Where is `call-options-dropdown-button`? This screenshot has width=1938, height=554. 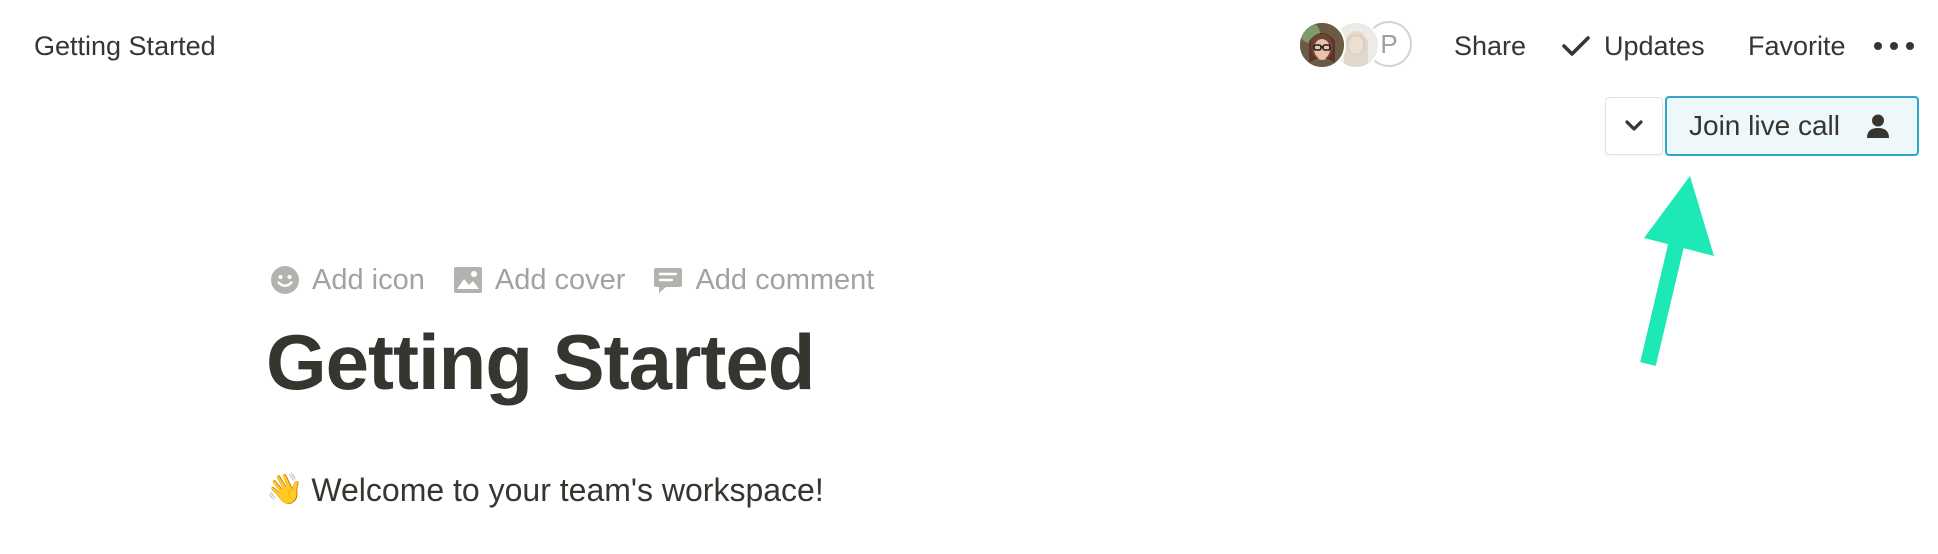 call-options-dropdown-button is located at coordinates (1634, 126).